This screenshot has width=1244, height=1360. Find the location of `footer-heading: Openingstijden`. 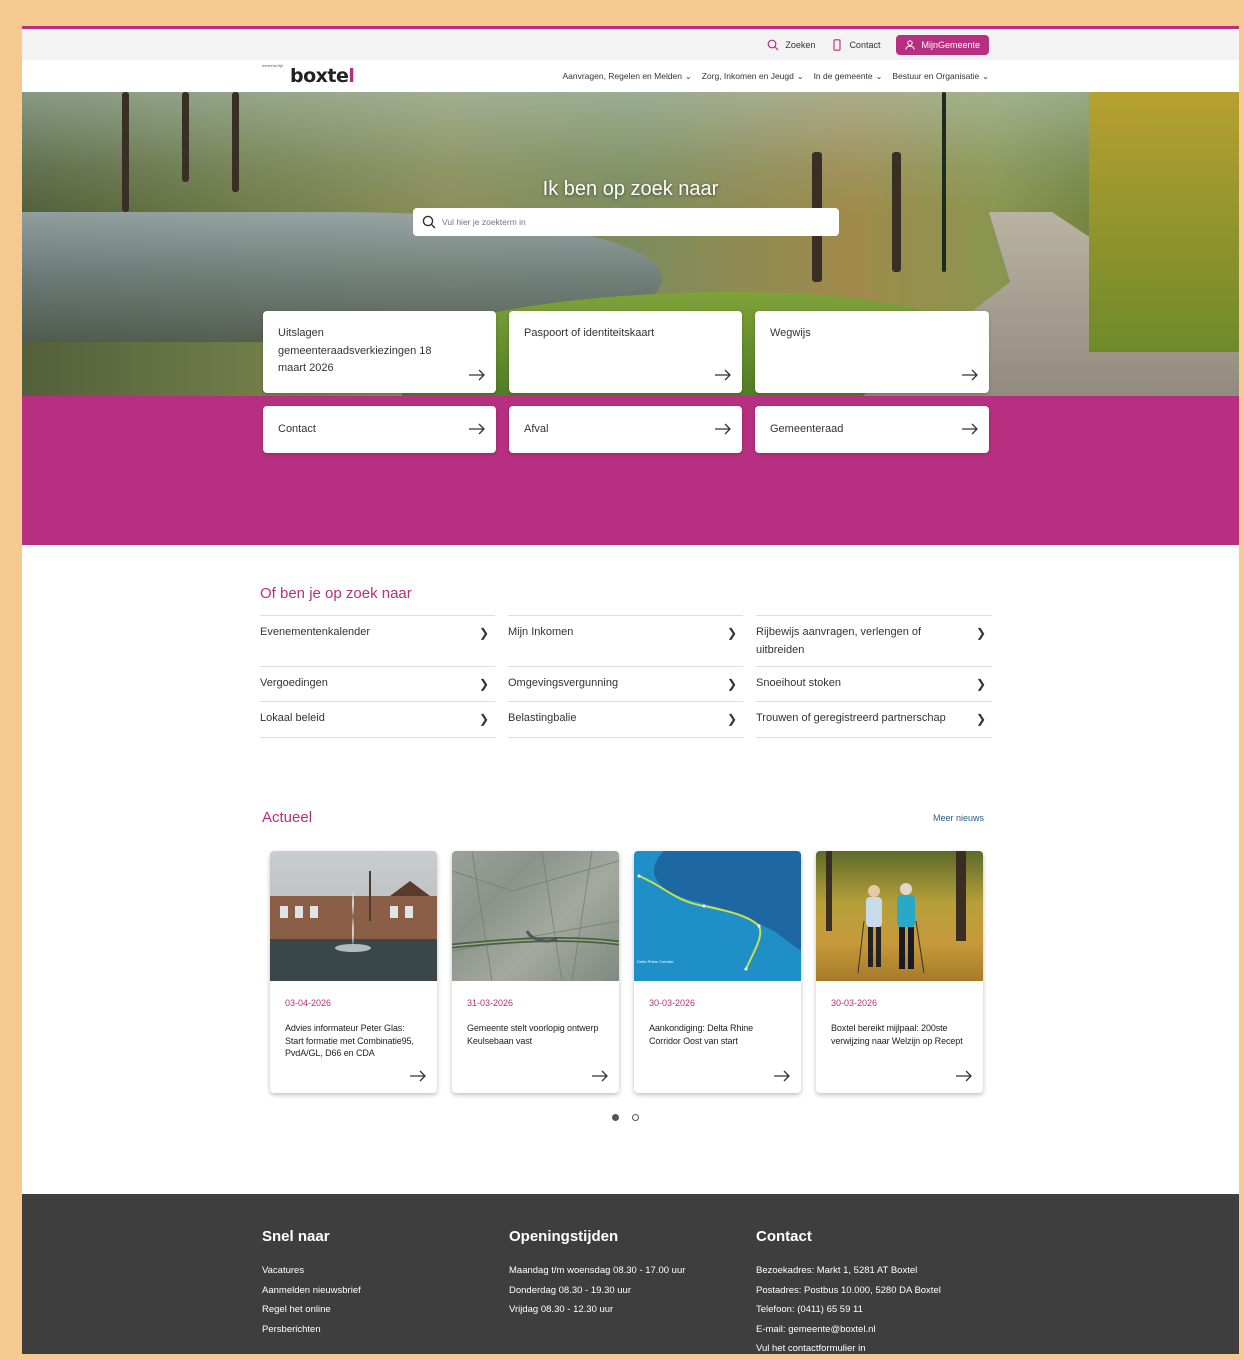

footer-heading: Openingstijden is located at coordinates (564, 1236).